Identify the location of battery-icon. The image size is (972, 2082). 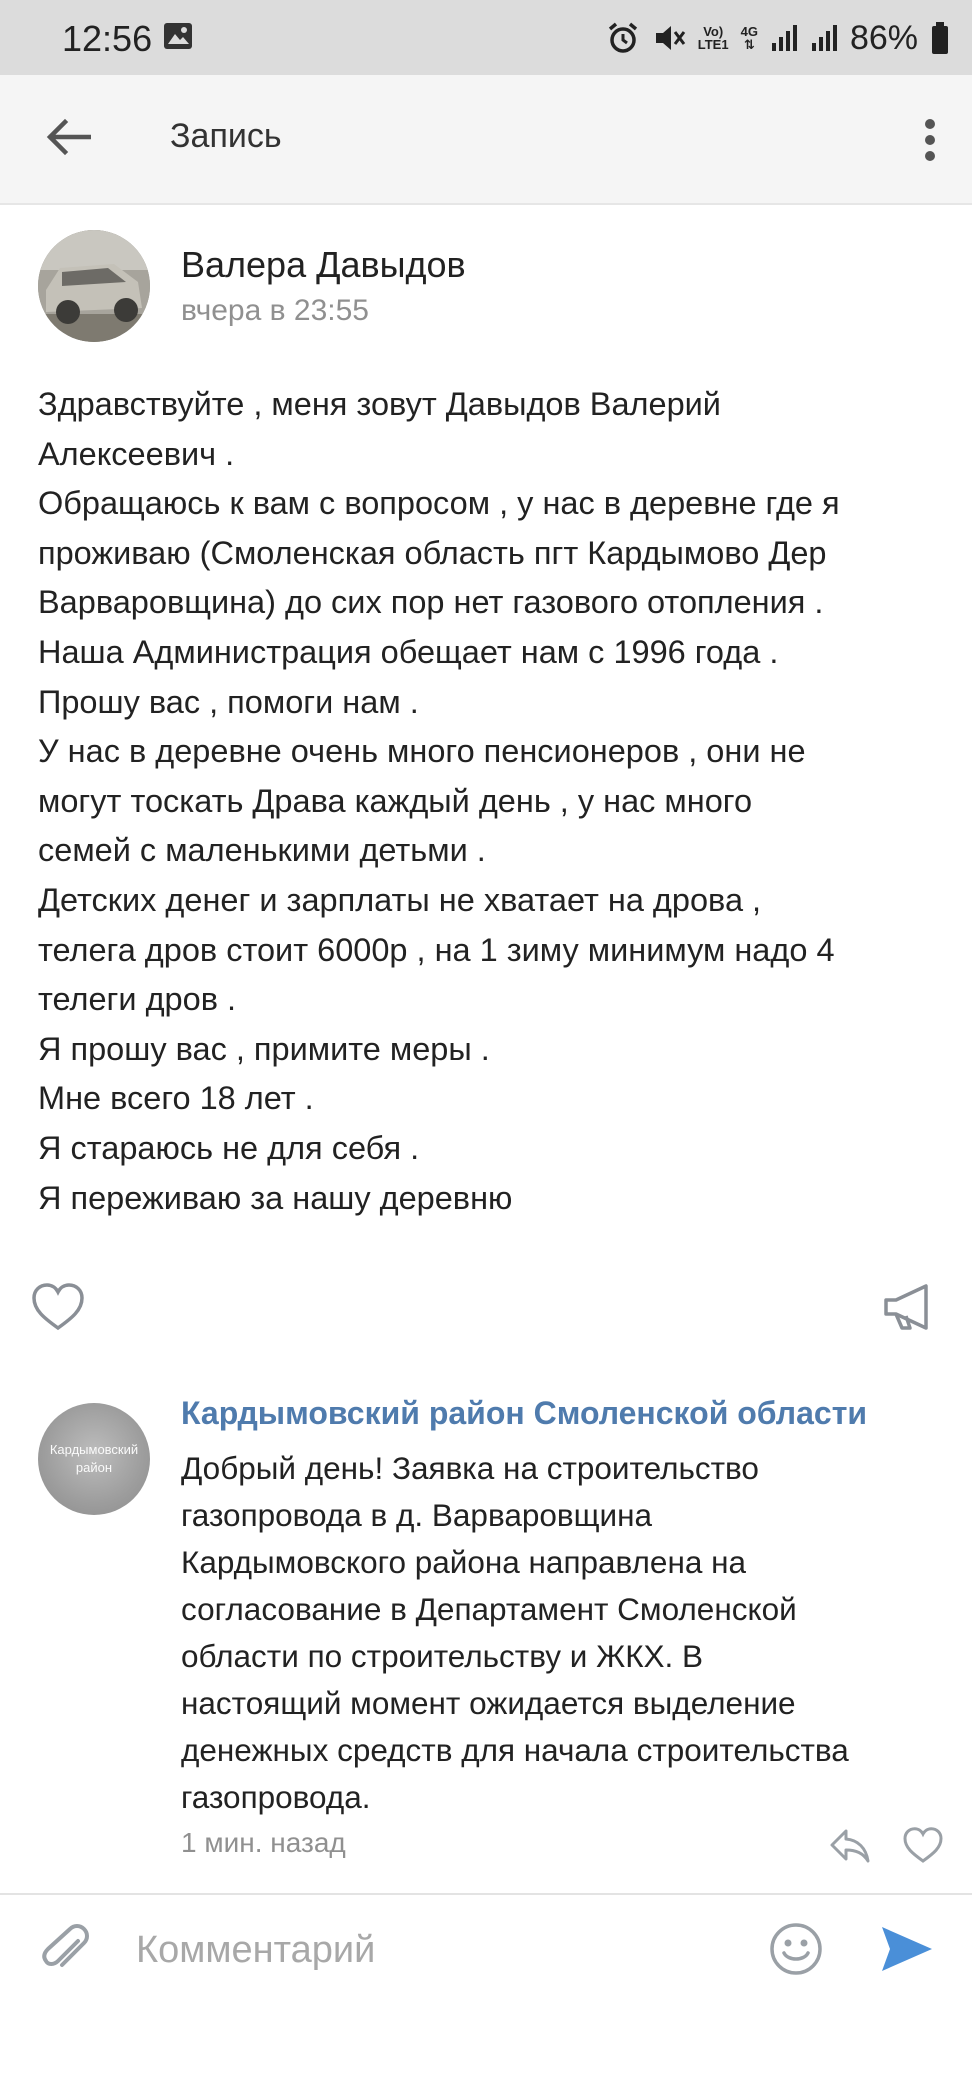
(940, 38).